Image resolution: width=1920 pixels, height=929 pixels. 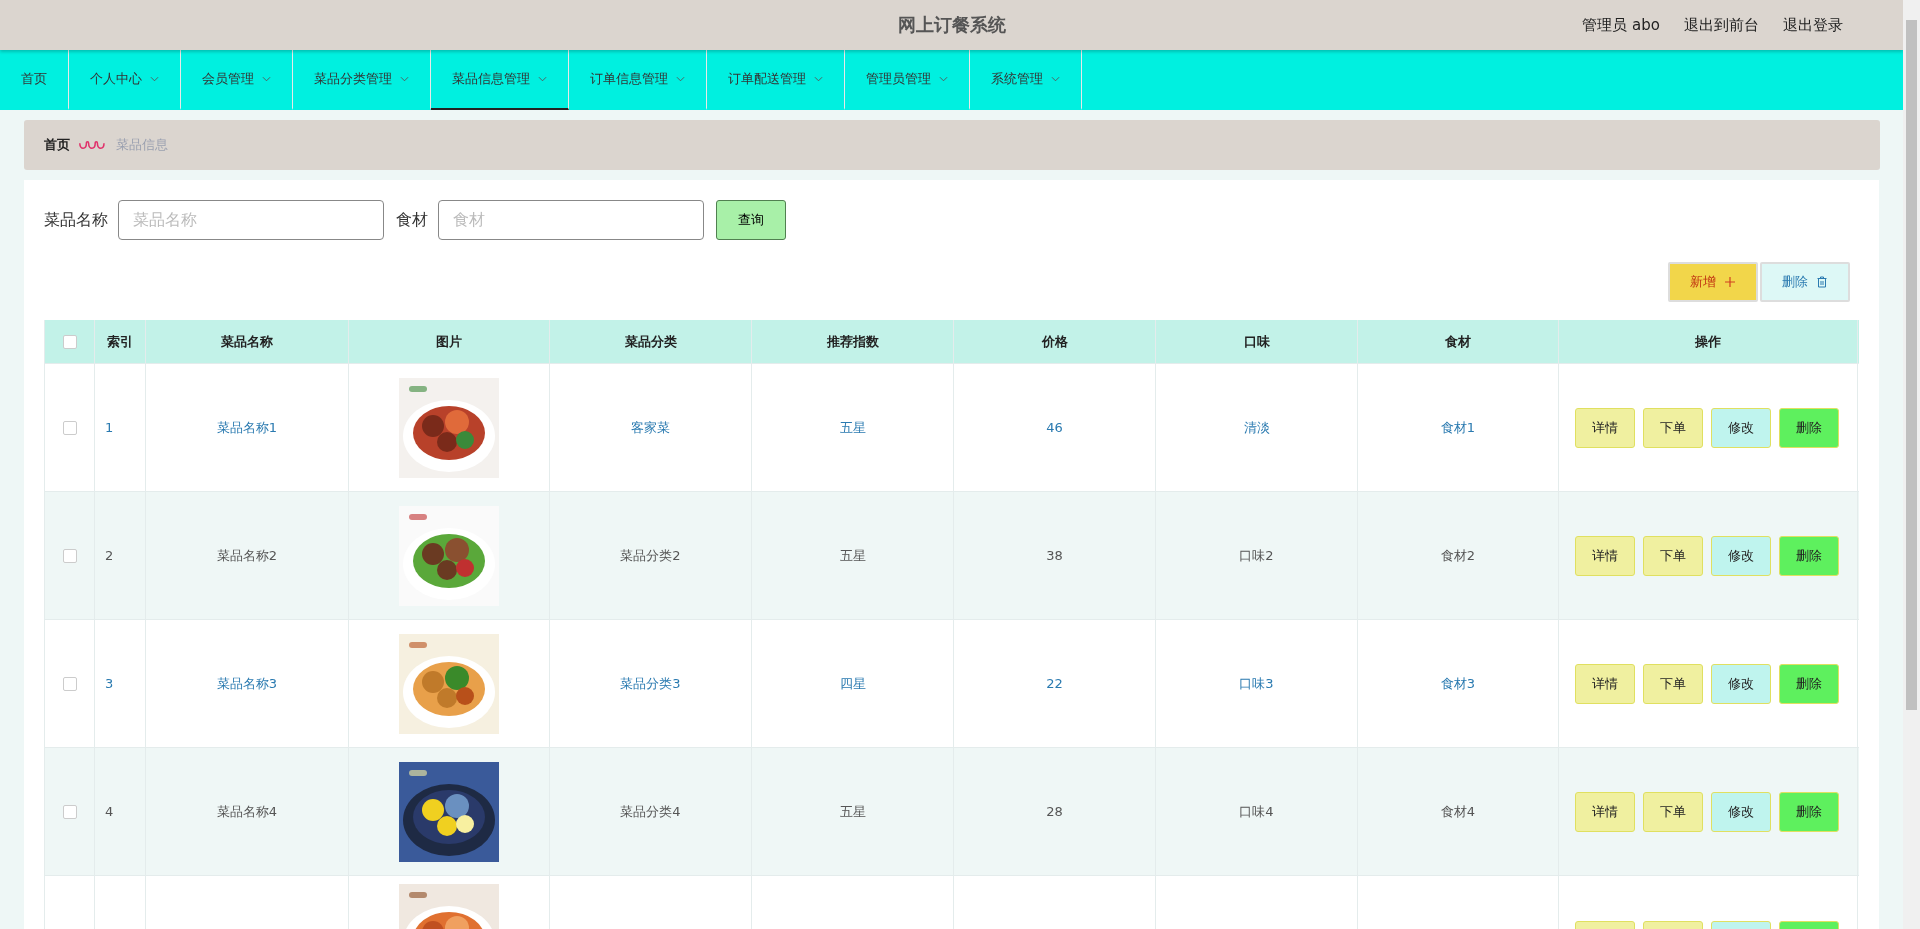 What do you see at coordinates (247, 341) in the screenshot?
I see `column-header: 菜品名称` at bounding box center [247, 341].